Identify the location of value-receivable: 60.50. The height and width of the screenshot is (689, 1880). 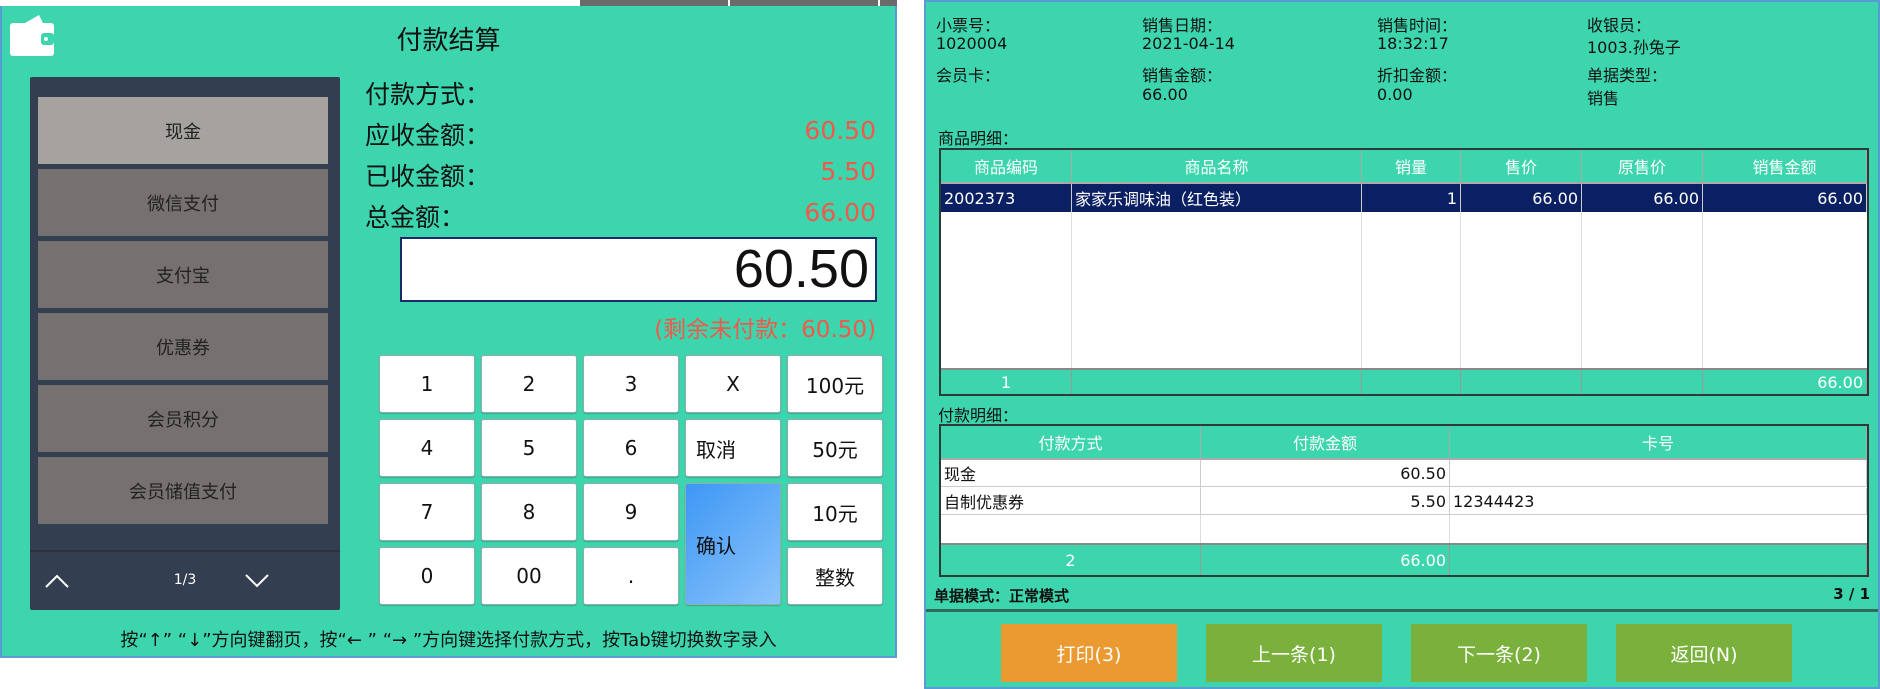
(840, 130).